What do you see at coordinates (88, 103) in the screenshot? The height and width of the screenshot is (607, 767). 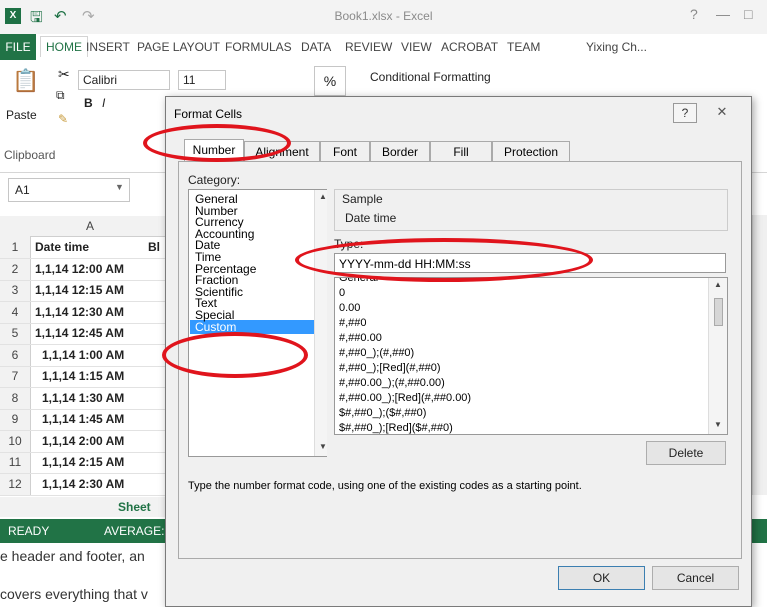 I see `bold-icon: B` at bounding box center [88, 103].